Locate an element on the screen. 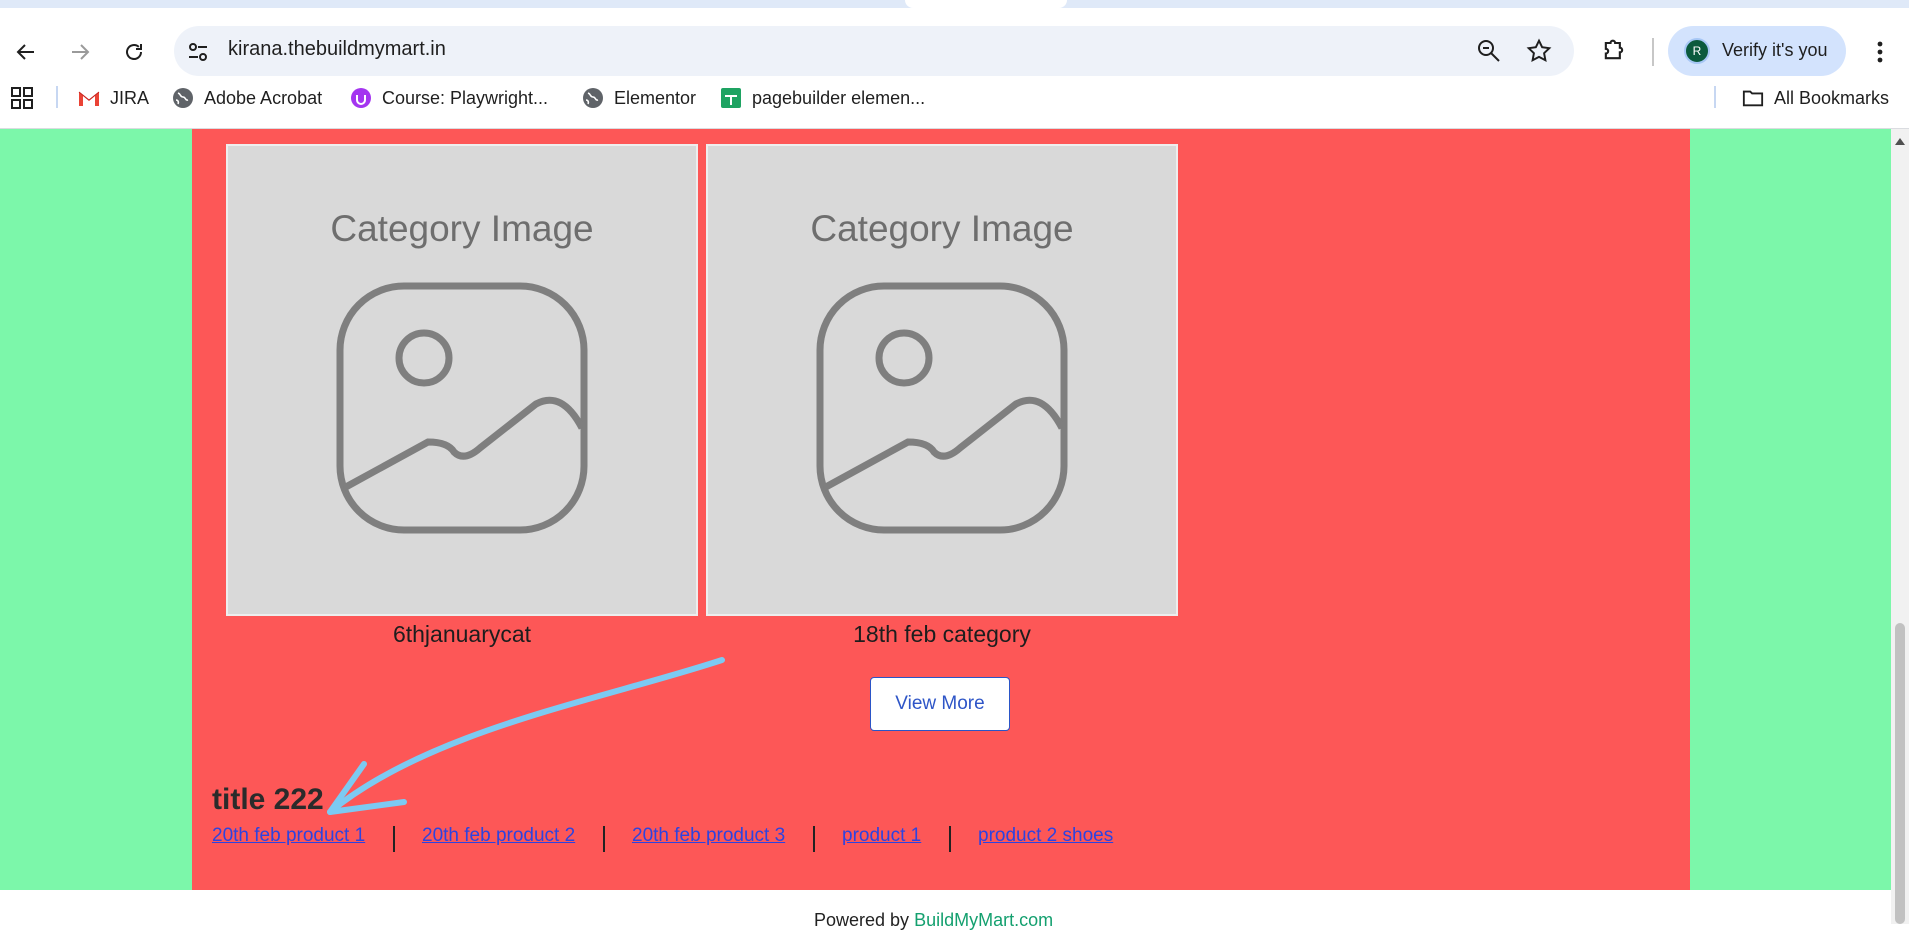 The image size is (1909, 931). section-title: title 222 is located at coordinates (268, 799).